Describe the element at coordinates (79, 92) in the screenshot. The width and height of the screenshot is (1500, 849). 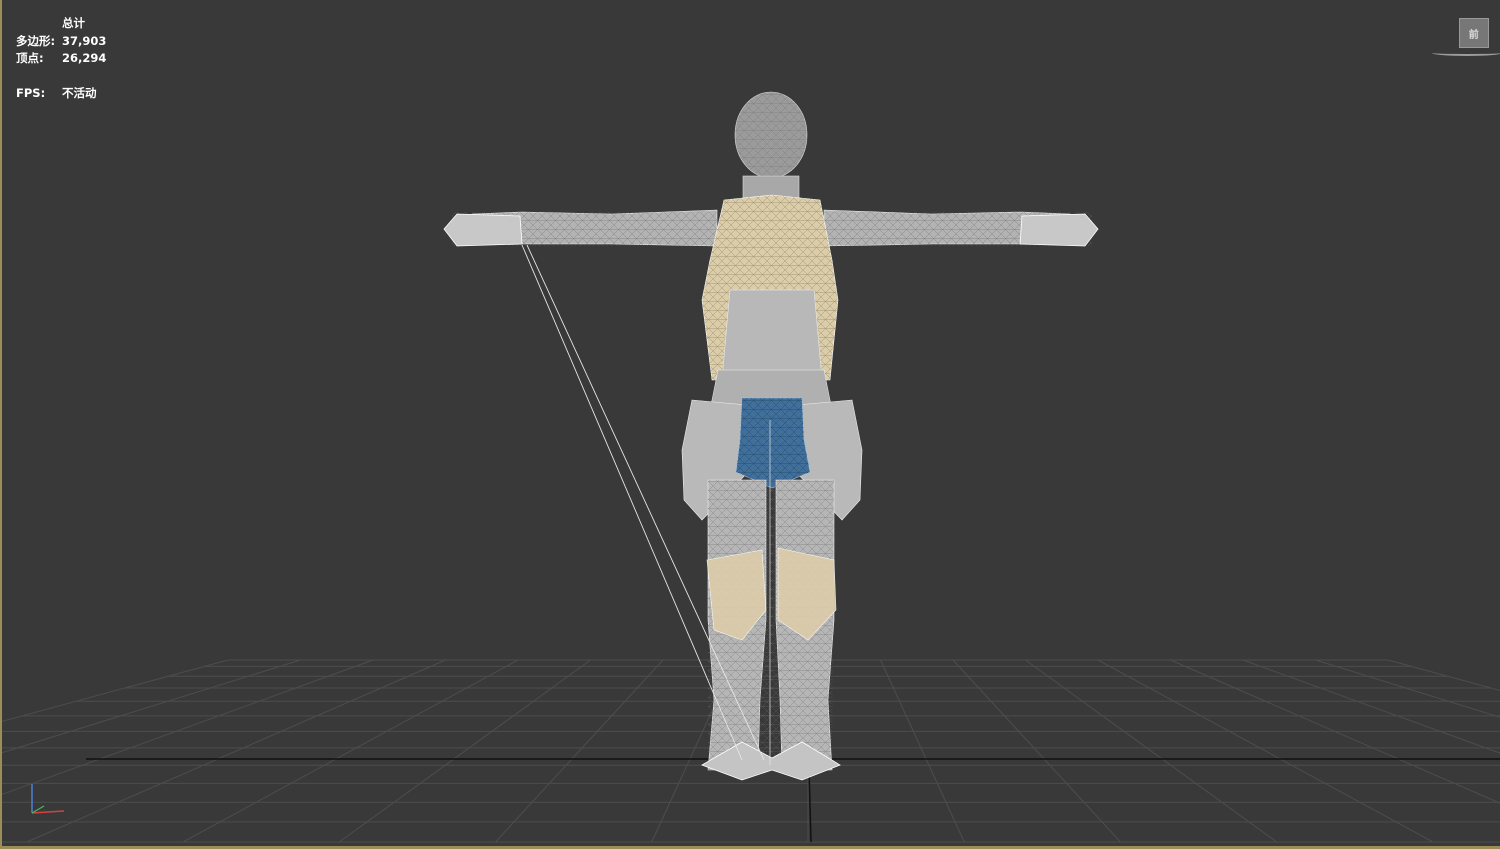
I see `fps-value: 不活动` at that location.